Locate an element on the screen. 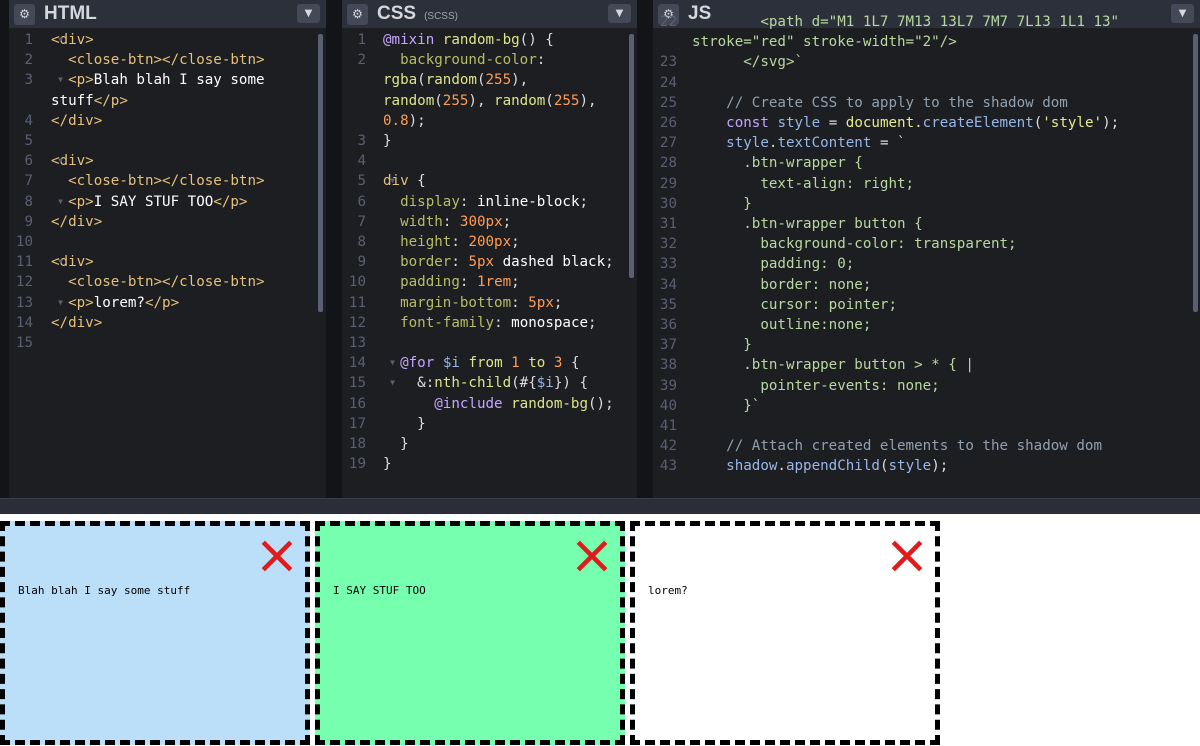 Image resolution: width=1200 pixels, height=746 pixels. code-line: 30 } is located at coordinates (926, 204).